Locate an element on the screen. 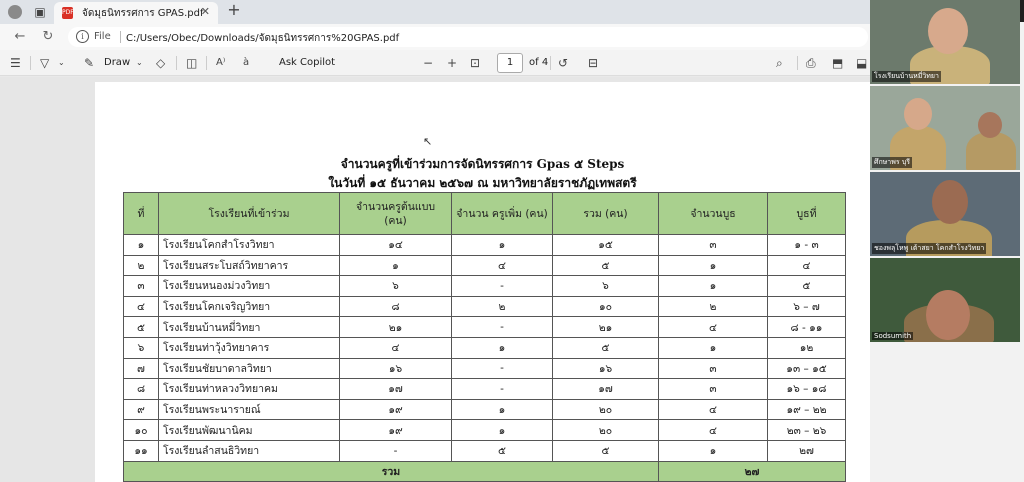  total-teachers: ๒๑ is located at coordinates (605, 327).